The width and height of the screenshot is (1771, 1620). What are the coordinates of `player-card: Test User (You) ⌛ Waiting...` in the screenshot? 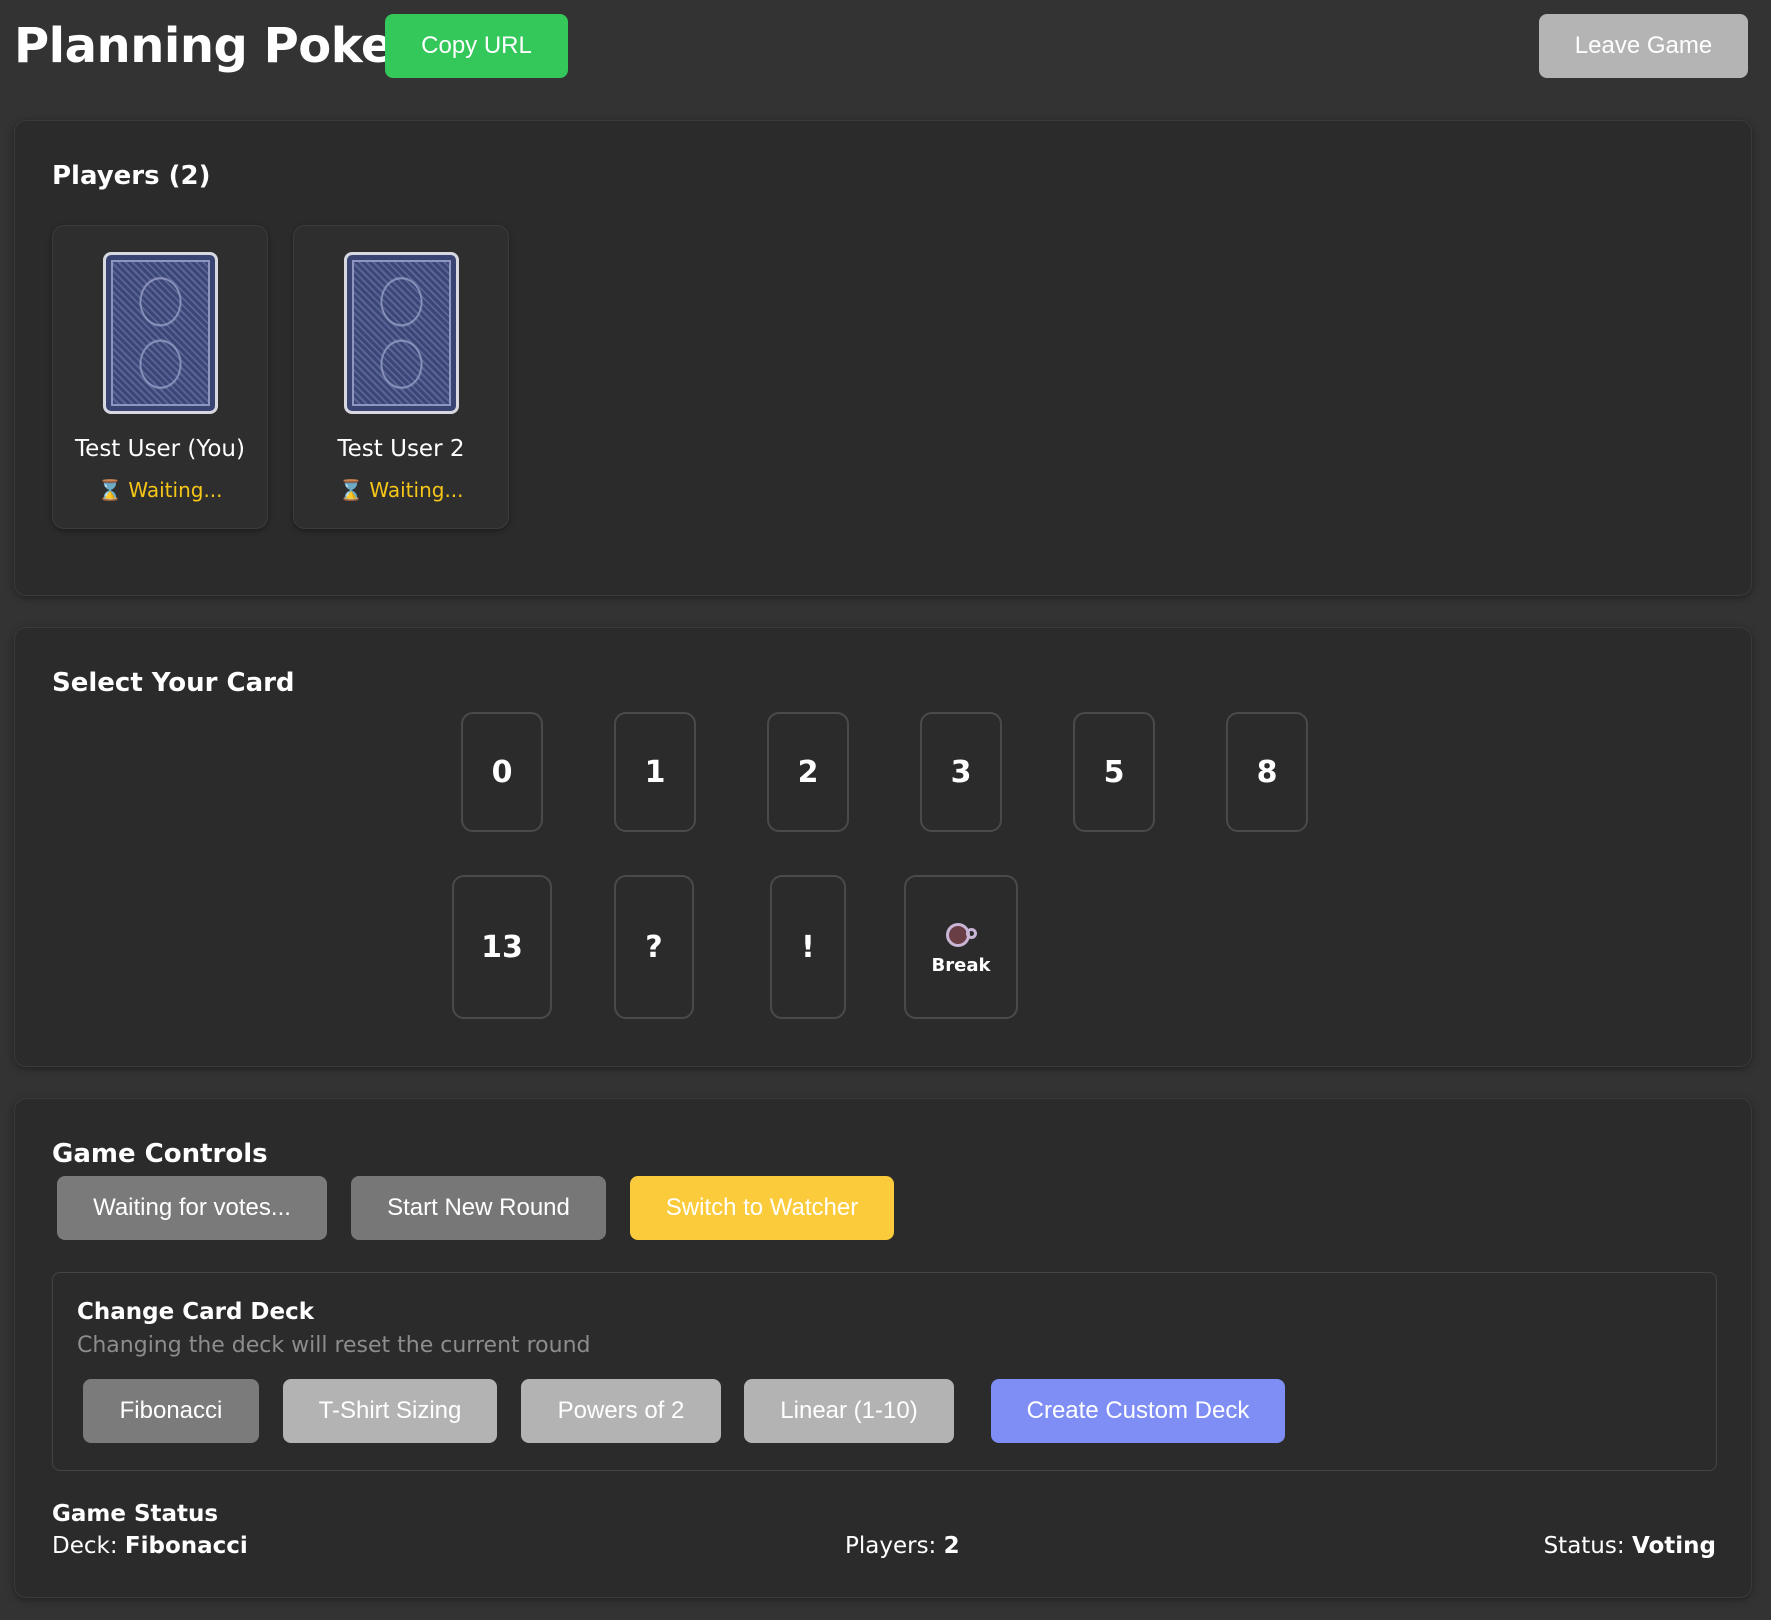 It's located at (160, 377).